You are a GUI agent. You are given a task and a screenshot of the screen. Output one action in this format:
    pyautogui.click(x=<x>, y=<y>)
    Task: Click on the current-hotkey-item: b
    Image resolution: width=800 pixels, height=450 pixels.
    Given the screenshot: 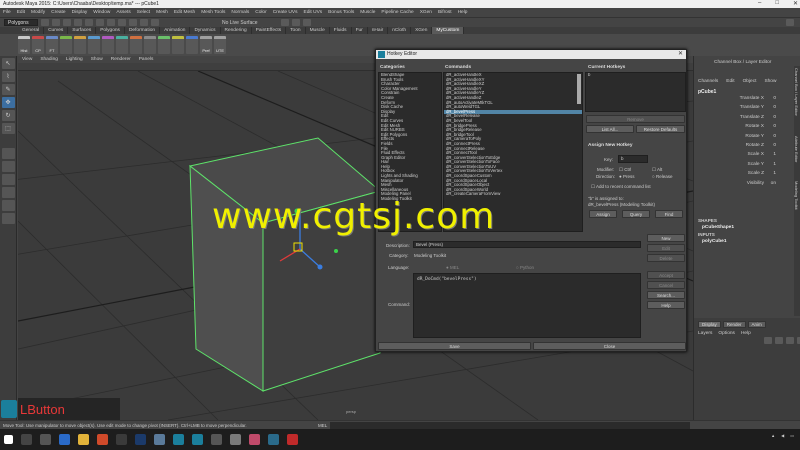 What is the action you would take?
    pyautogui.click(x=635, y=75)
    